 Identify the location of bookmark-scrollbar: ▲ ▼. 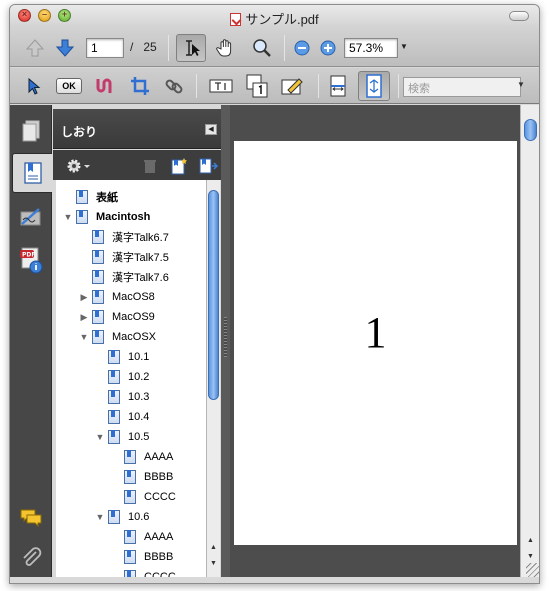
(213, 378).